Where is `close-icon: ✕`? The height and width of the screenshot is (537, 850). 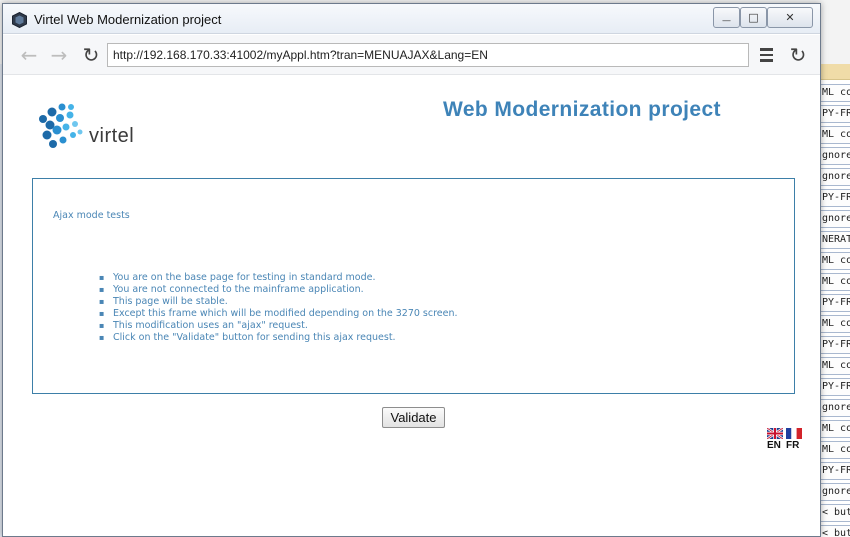
close-icon: ✕ is located at coordinates (790, 17).